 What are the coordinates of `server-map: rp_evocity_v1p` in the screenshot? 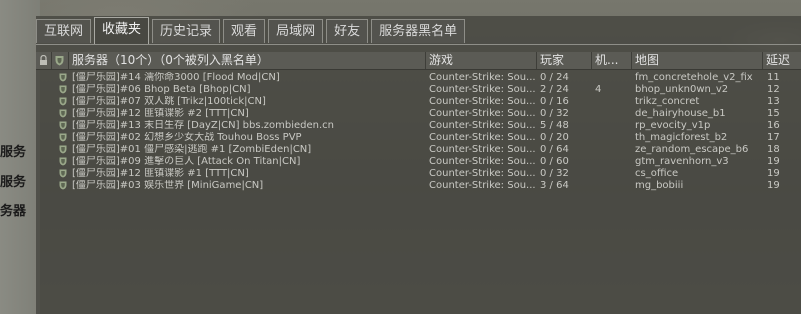 It's located at (673, 125).